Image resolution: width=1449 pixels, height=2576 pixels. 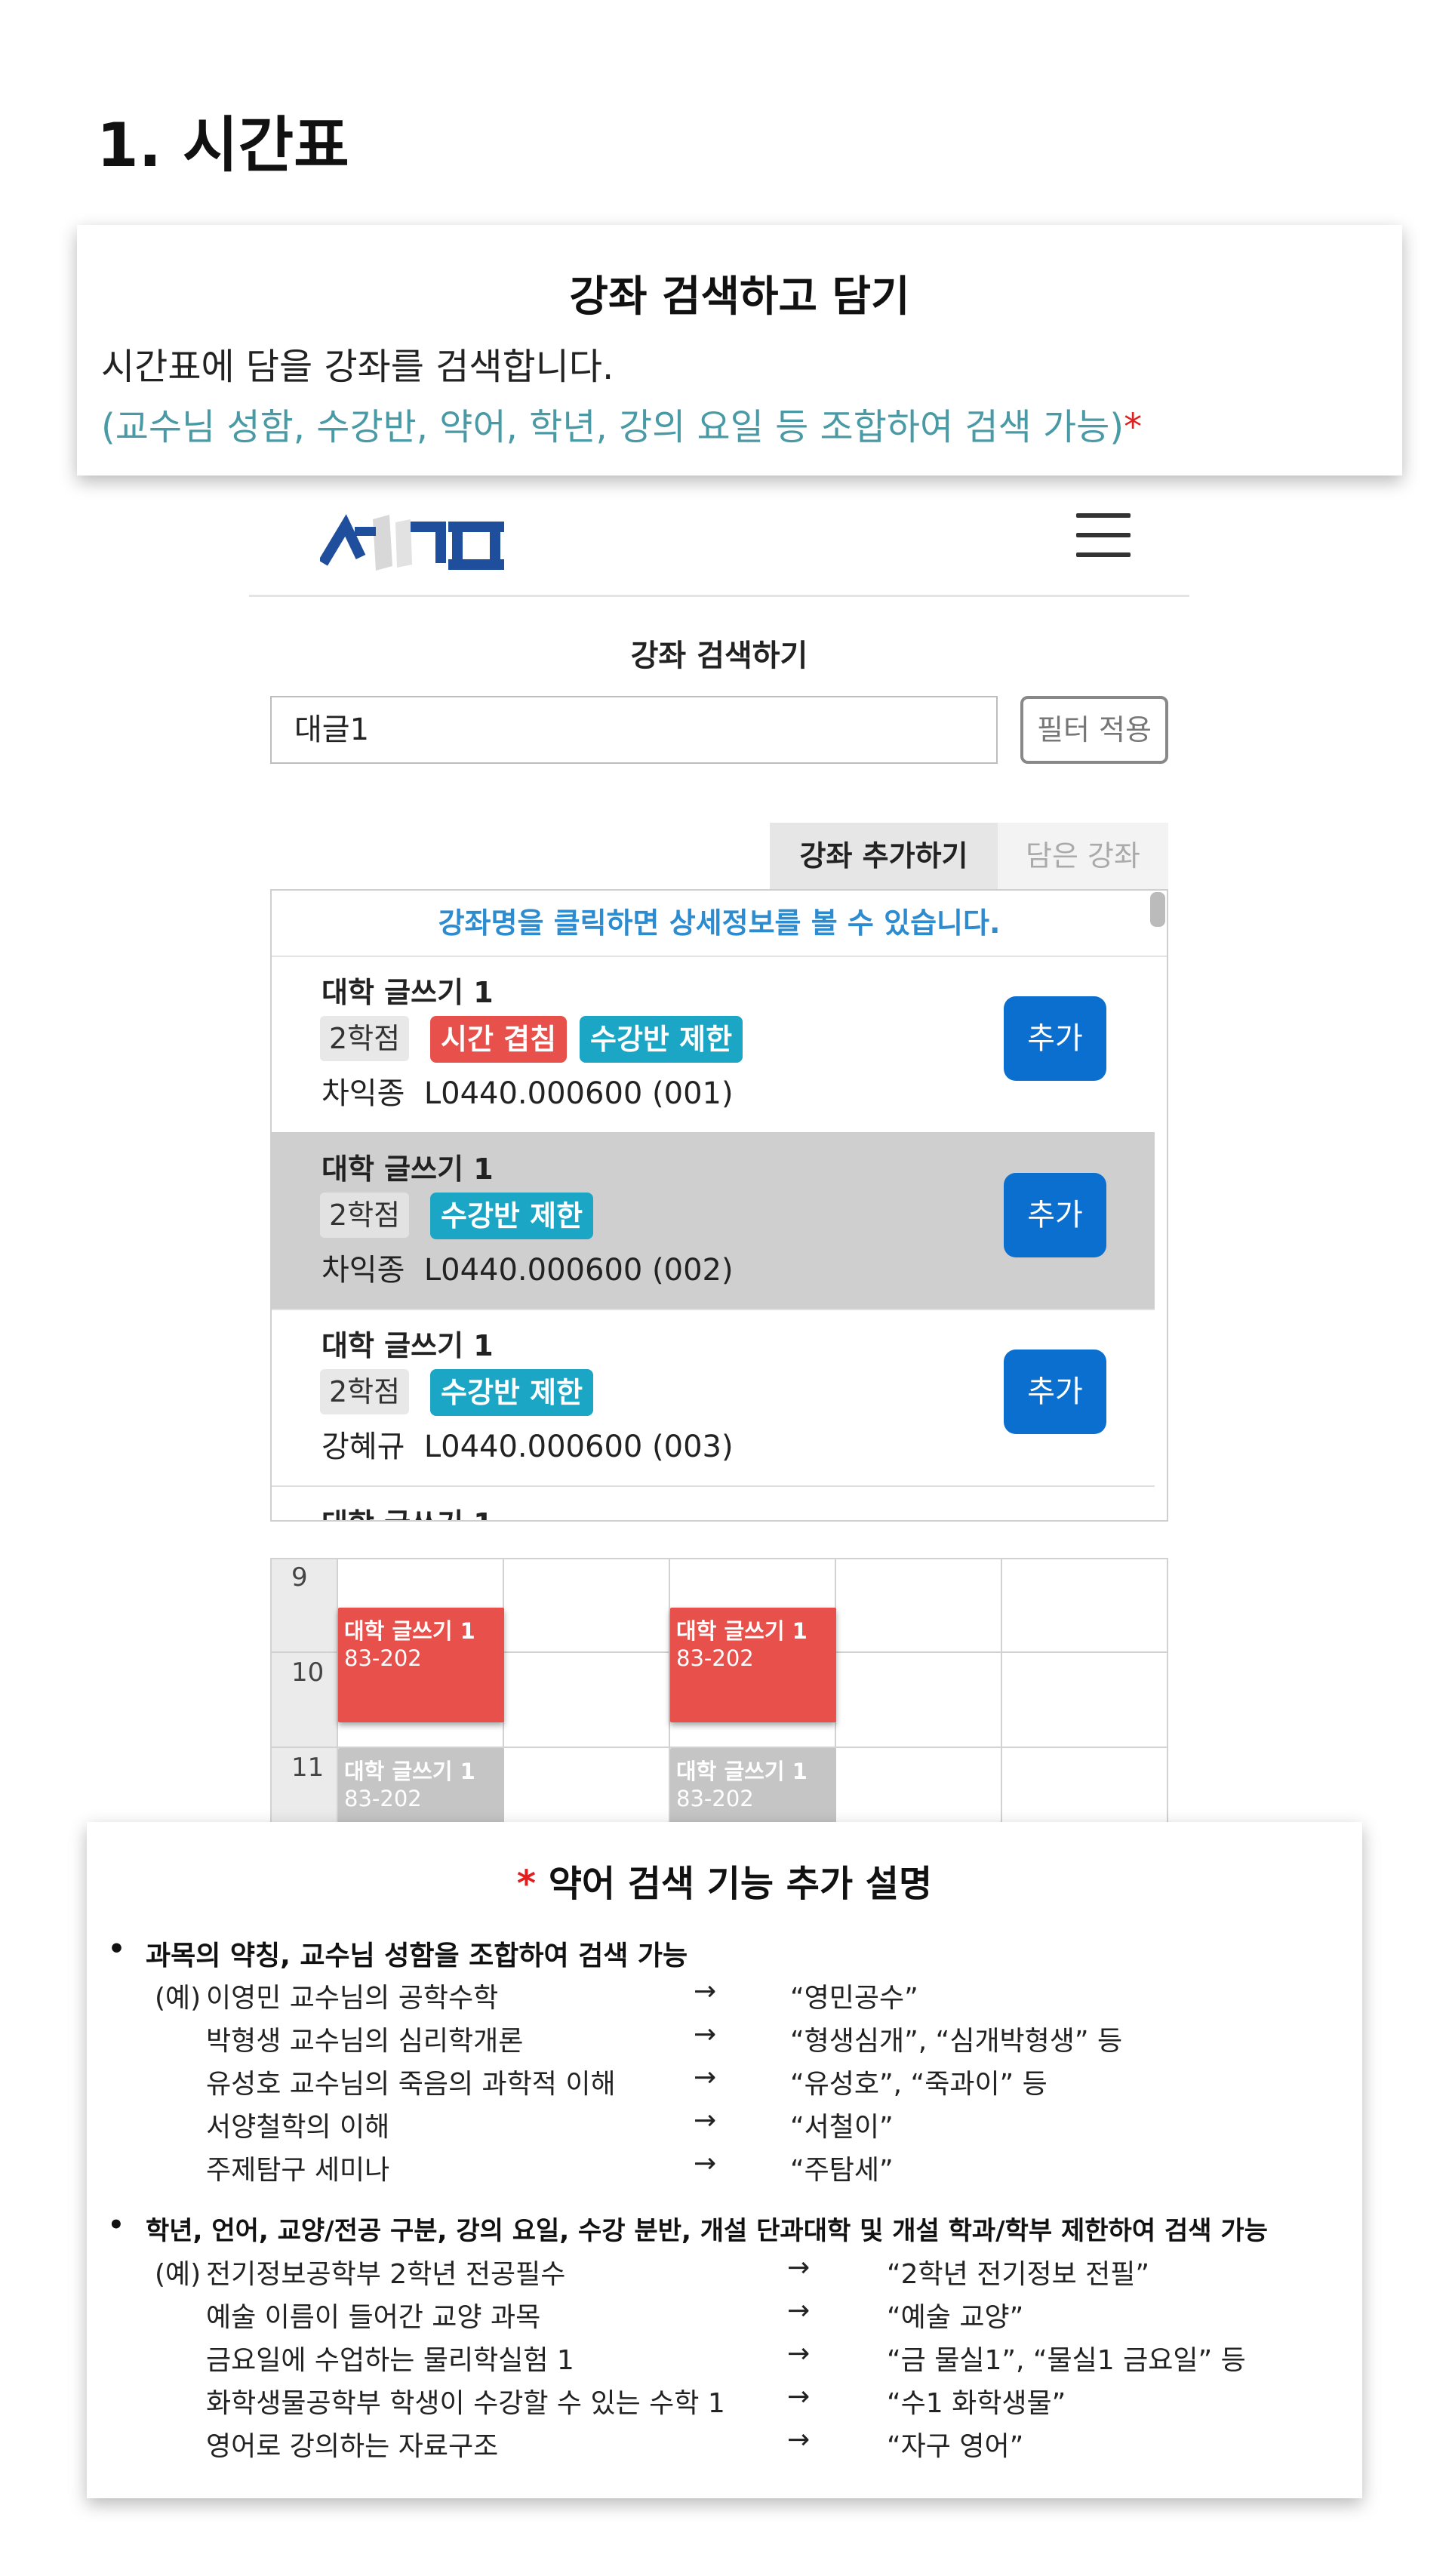 What do you see at coordinates (411, 2084) in the screenshot?
I see `example-text: 유성호 교수님의 죽음의 과학적 이해` at bounding box center [411, 2084].